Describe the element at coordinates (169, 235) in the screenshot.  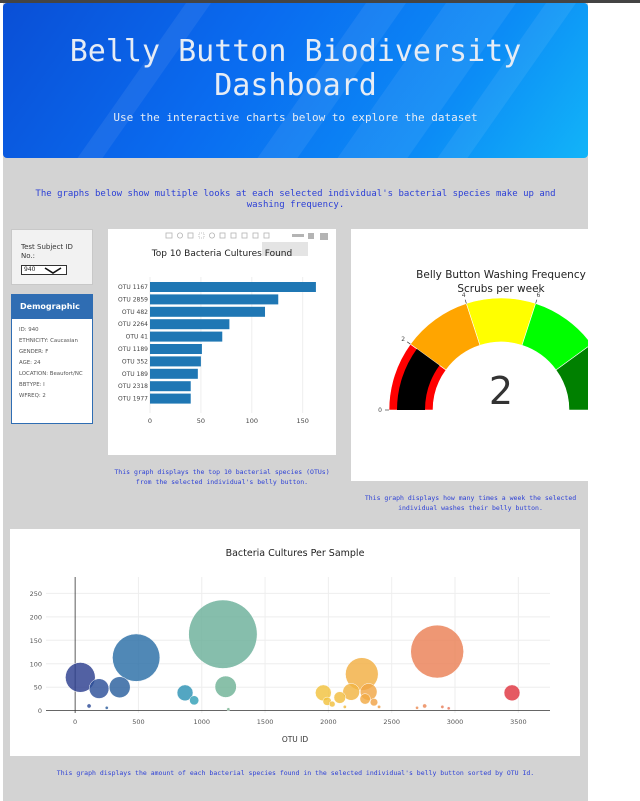
I see `modebar-camera-icon` at that location.